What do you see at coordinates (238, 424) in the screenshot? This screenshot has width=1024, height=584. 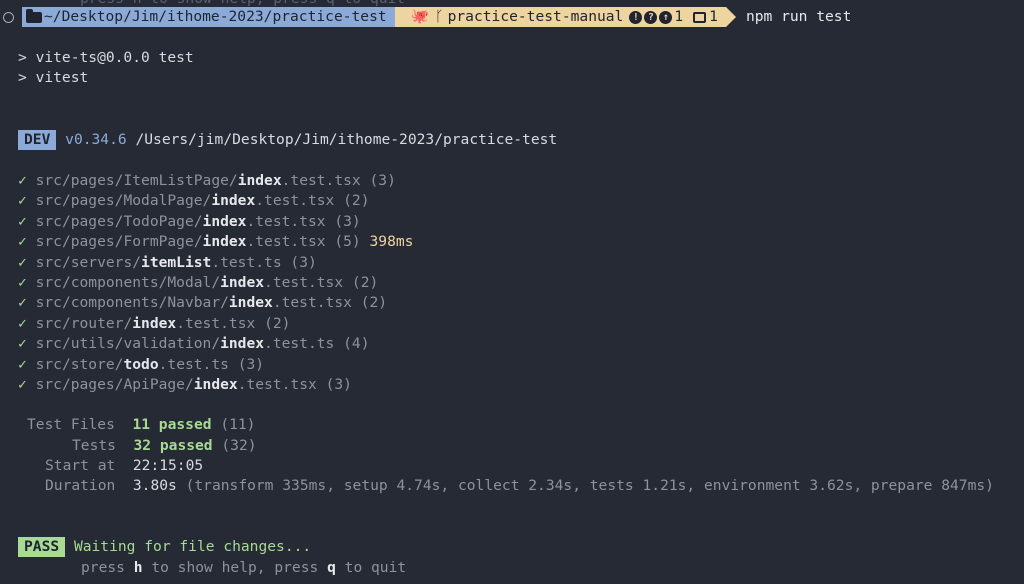 I see `summary-total: (11)` at bounding box center [238, 424].